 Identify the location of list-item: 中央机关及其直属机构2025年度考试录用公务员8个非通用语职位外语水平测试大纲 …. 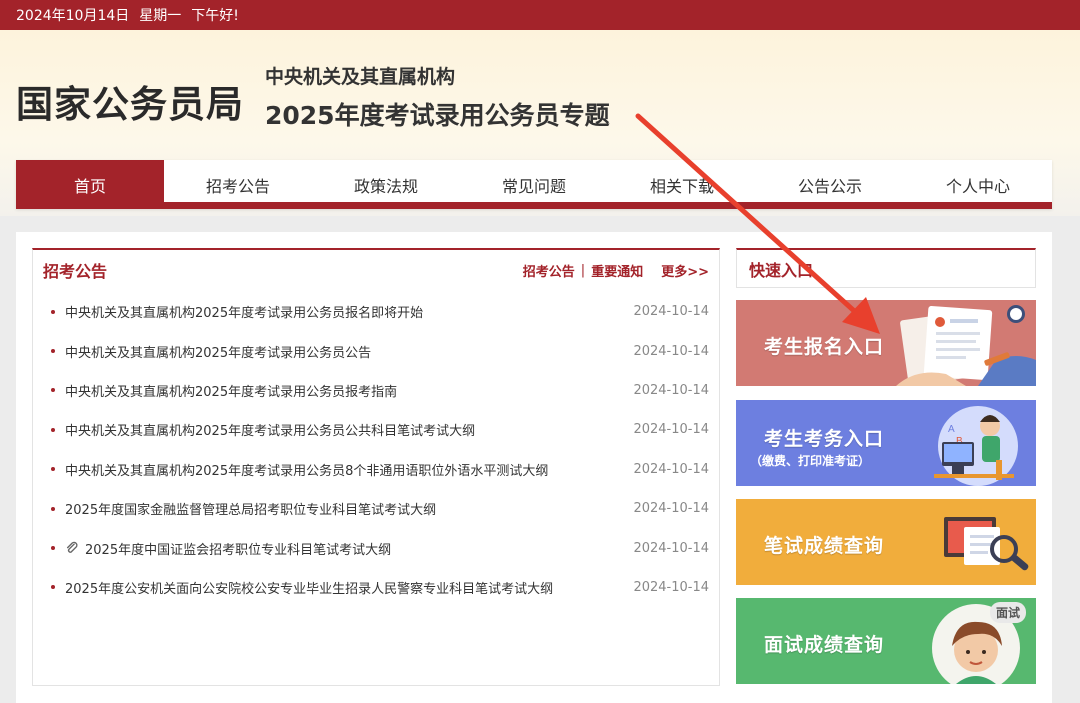
(376, 469).